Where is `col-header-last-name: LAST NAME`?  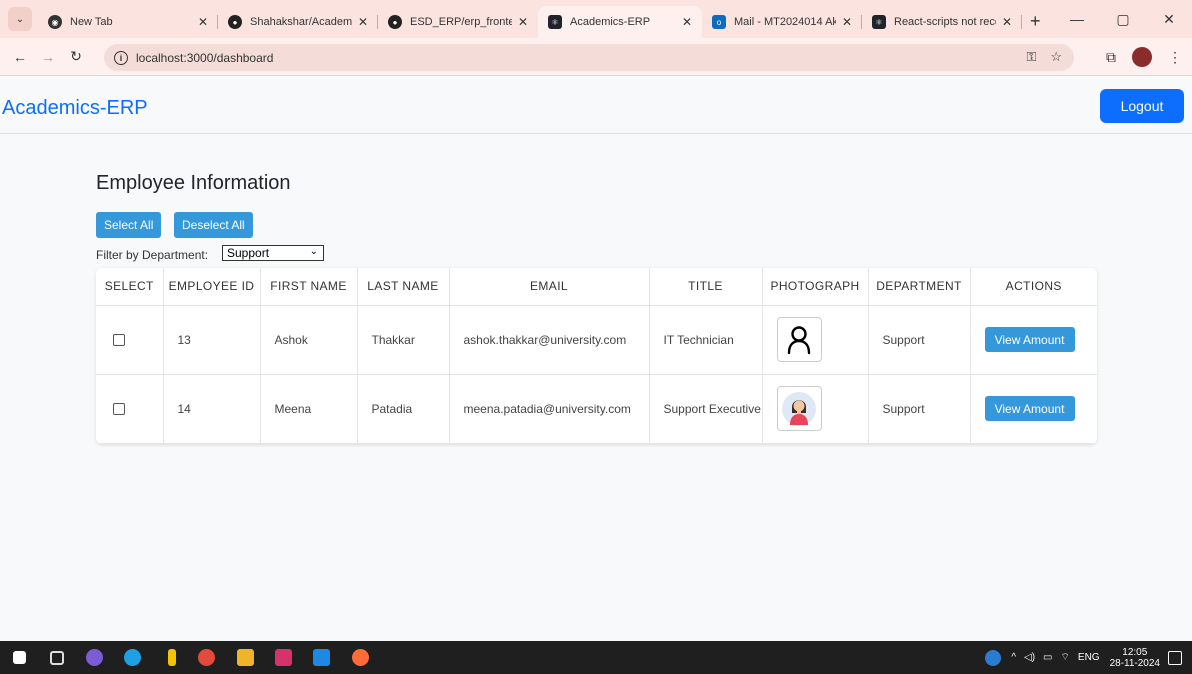 col-header-last-name: LAST NAME is located at coordinates (403, 287).